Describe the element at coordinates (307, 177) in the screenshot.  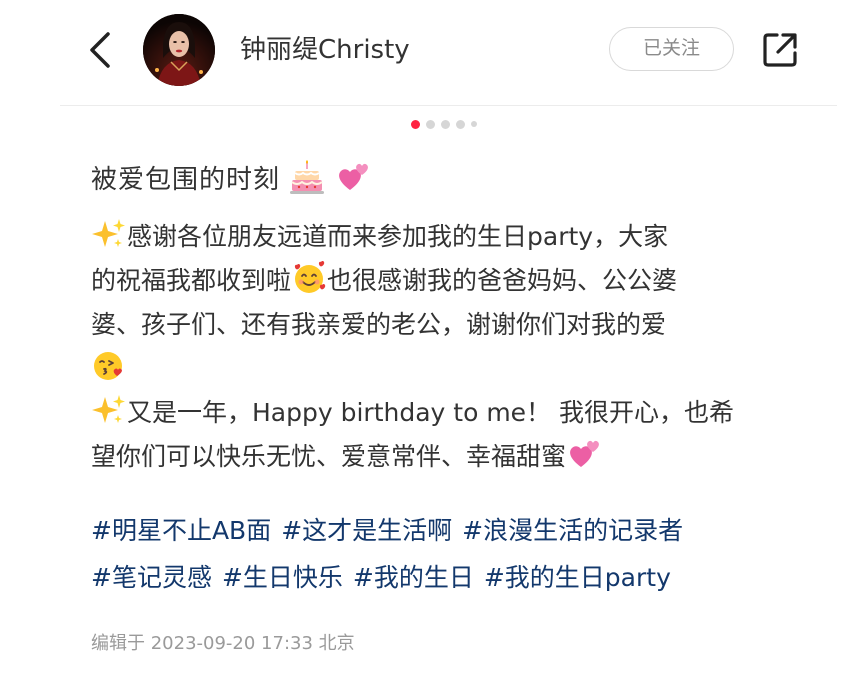
I see `birthday-cake-icon` at that location.